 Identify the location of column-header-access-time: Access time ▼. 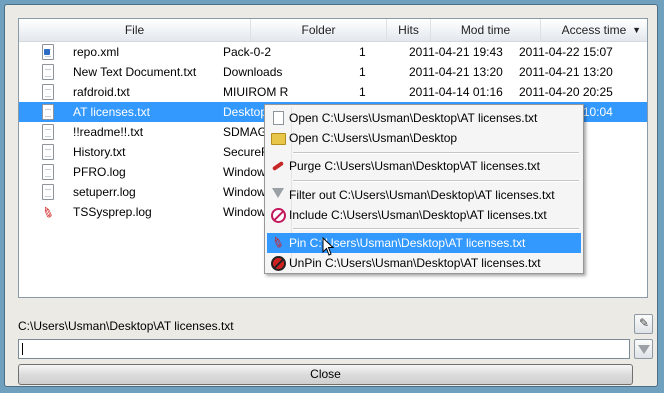
(594, 30).